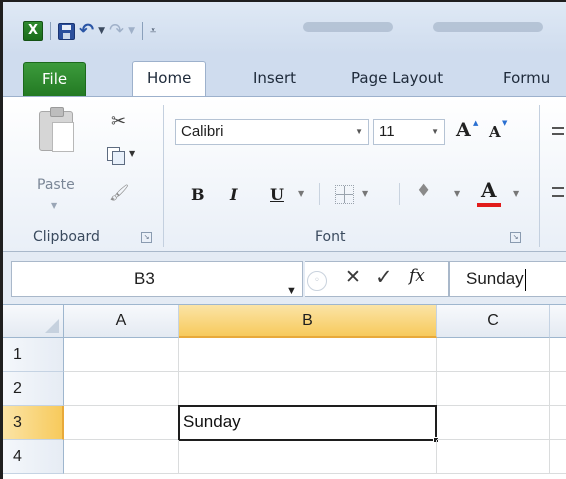  Describe the element at coordinates (476, 123) in the screenshot. I see `grow-font-arrow-icon: ▲` at that location.